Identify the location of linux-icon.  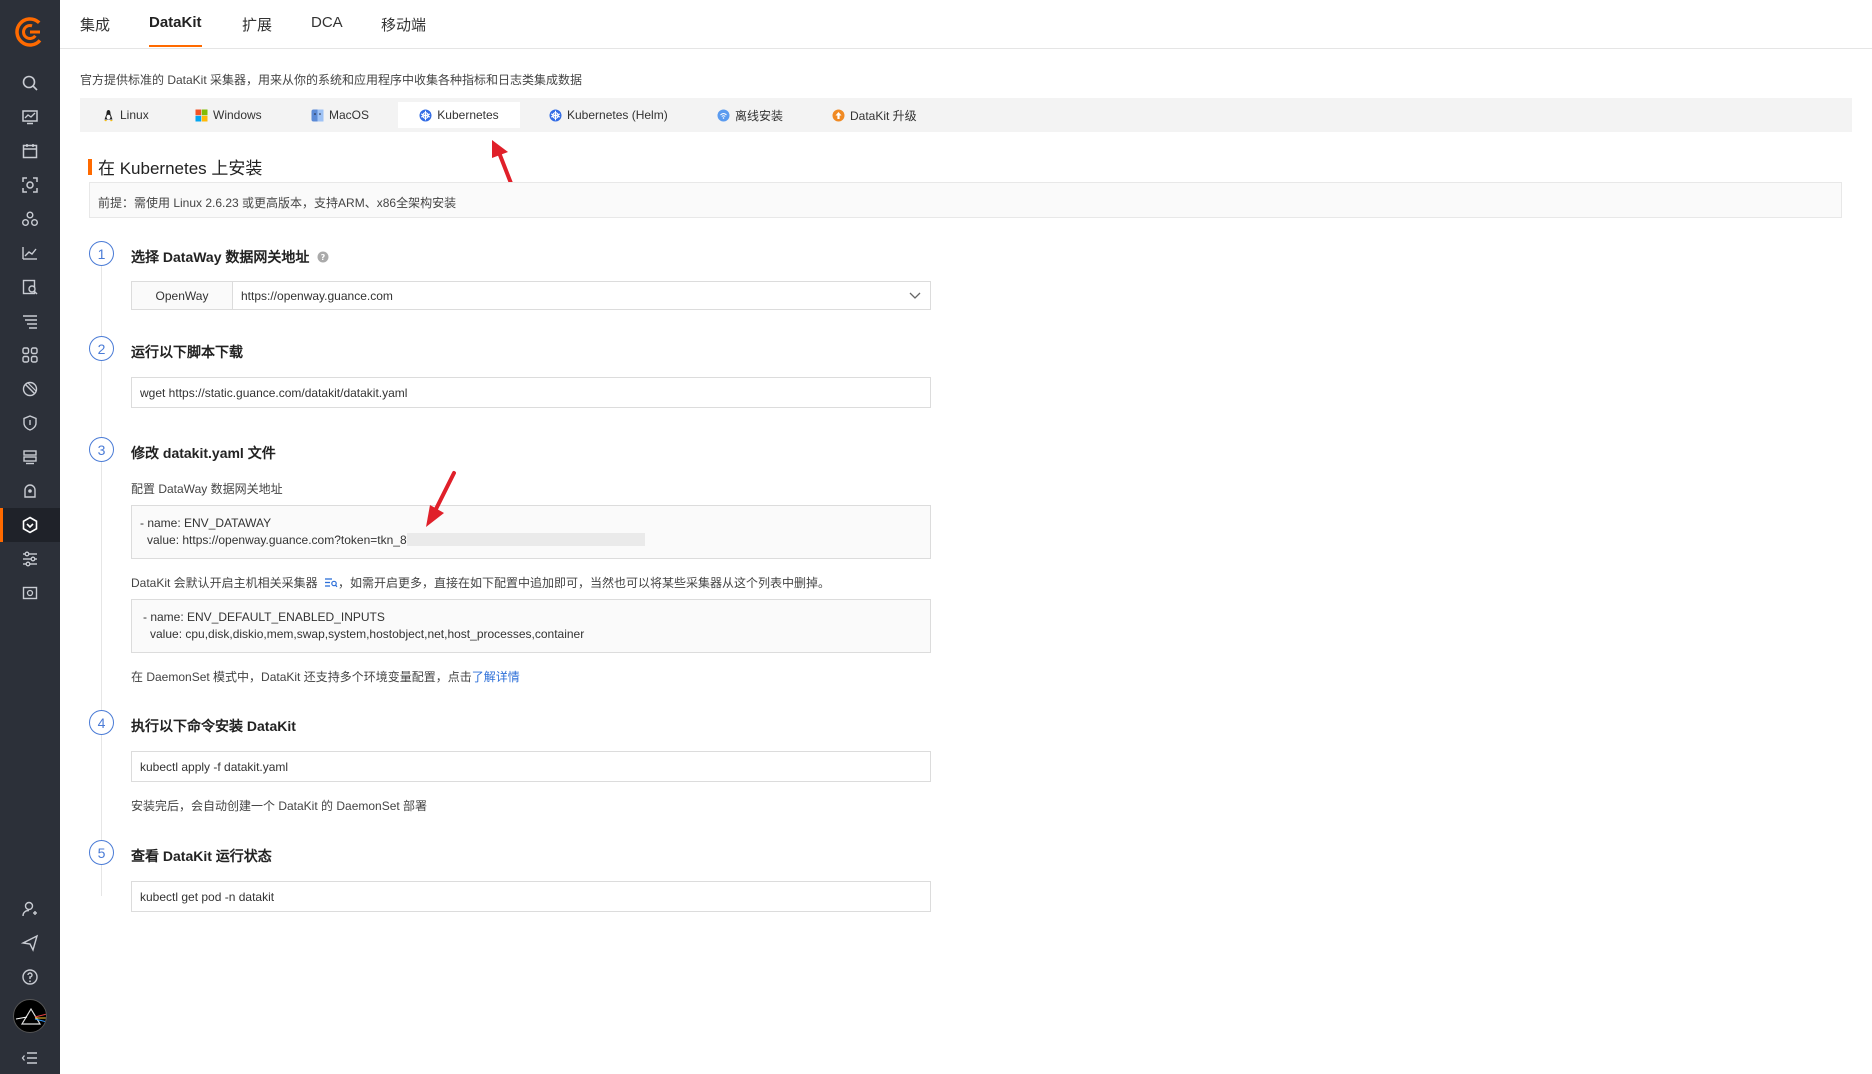
(108, 115).